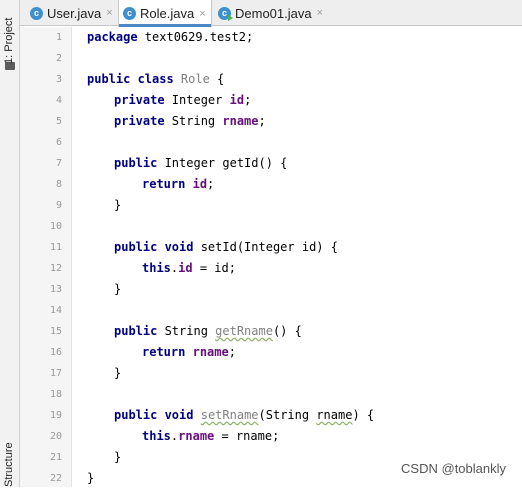 This screenshot has width=522, height=489. I want to click on line-number: 17, so click(55, 373).